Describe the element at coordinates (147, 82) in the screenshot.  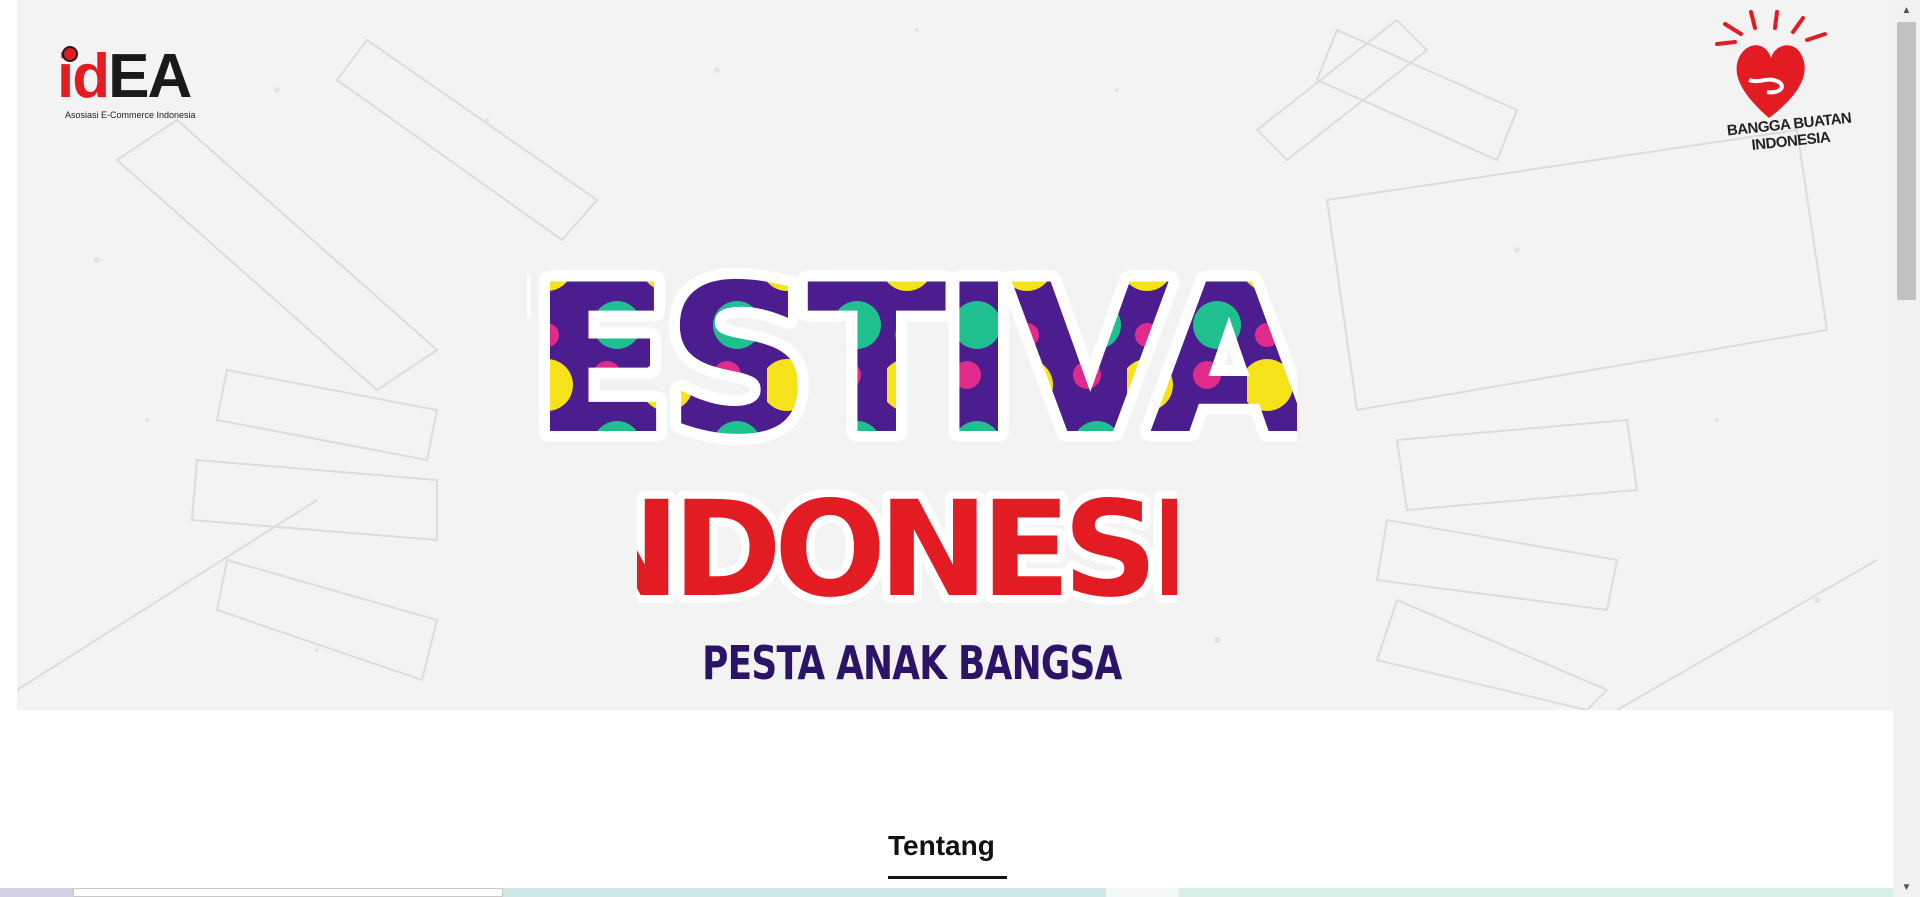
I see `idea-logo: idEA Asosiasi E-Commerce Indonesia` at that location.